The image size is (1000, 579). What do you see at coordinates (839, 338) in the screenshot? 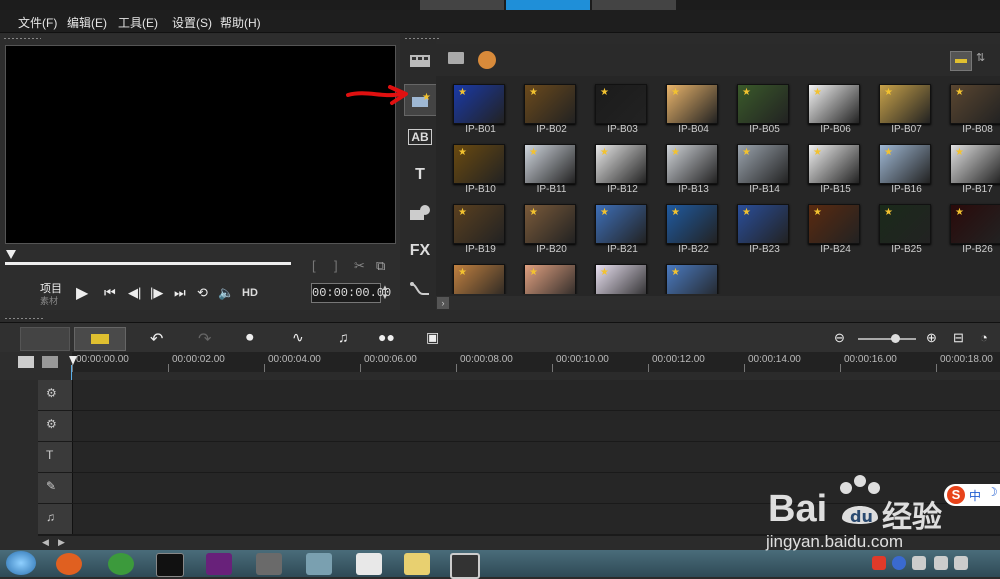
I see `zoom-out-icon: ⊖` at bounding box center [839, 338].